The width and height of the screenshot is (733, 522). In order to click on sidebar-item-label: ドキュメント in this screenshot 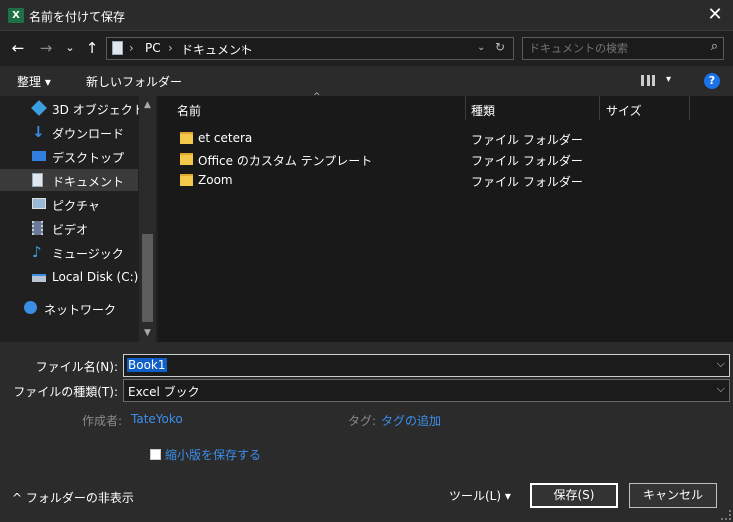, I will do `click(88, 182)`.